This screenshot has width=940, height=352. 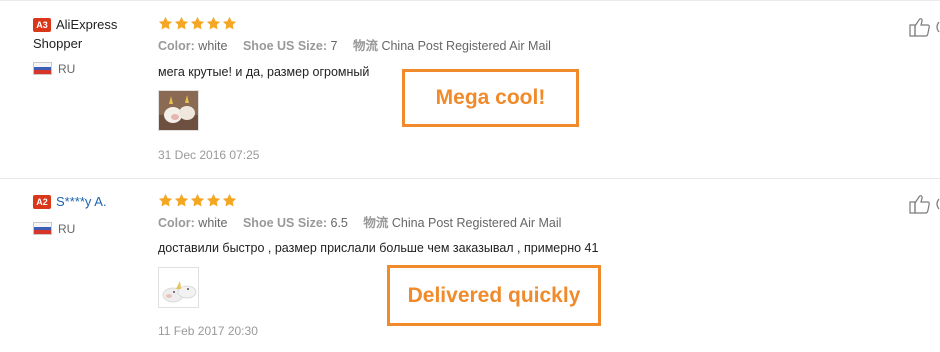 What do you see at coordinates (42, 25) in the screenshot?
I see `buyer-level-badge: A3` at bounding box center [42, 25].